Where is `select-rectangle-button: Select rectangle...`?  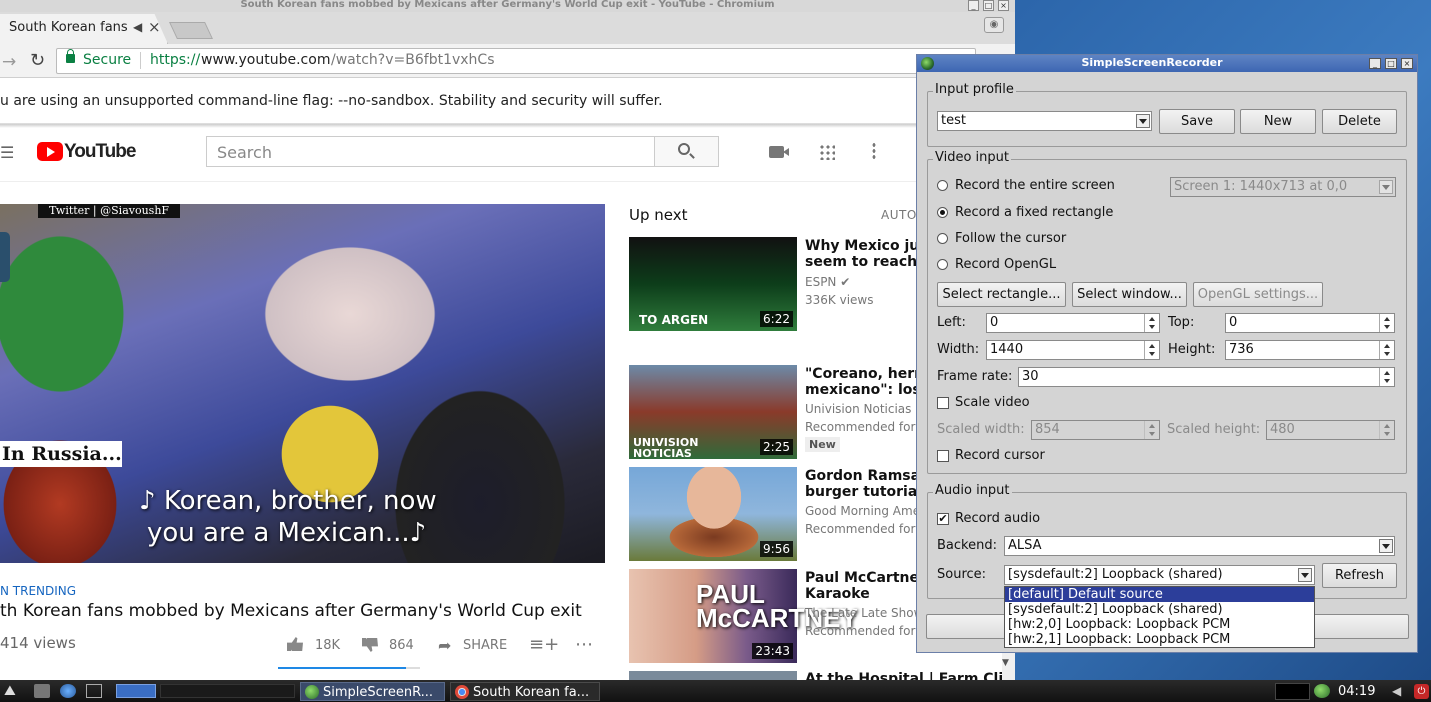 select-rectangle-button: Select rectangle... is located at coordinates (1001, 294).